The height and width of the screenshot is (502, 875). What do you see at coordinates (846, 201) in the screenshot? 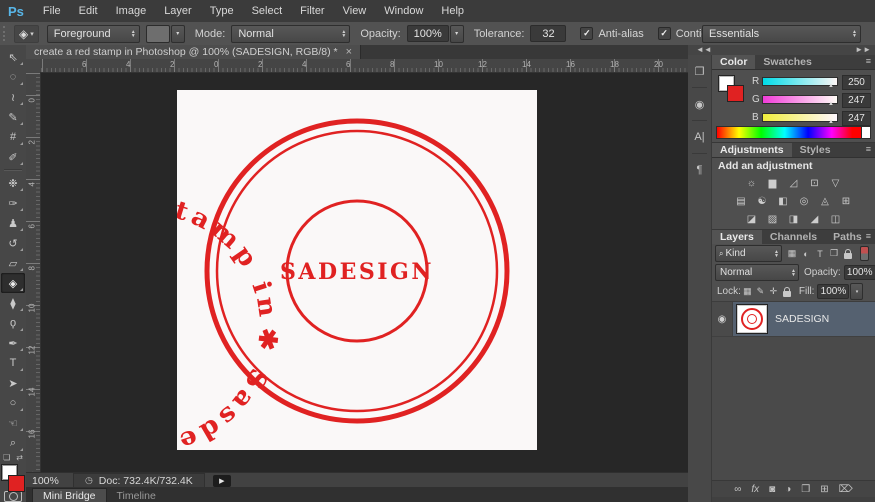
I see `color-lookup-icon: ⊞` at bounding box center [846, 201].